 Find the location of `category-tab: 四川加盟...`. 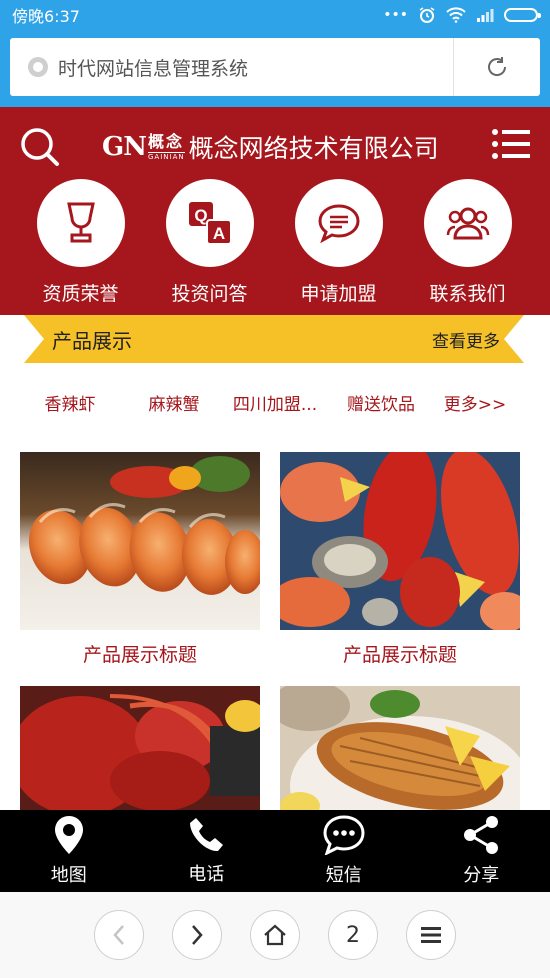

category-tab: 四川加盟... is located at coordinates (275, 402).